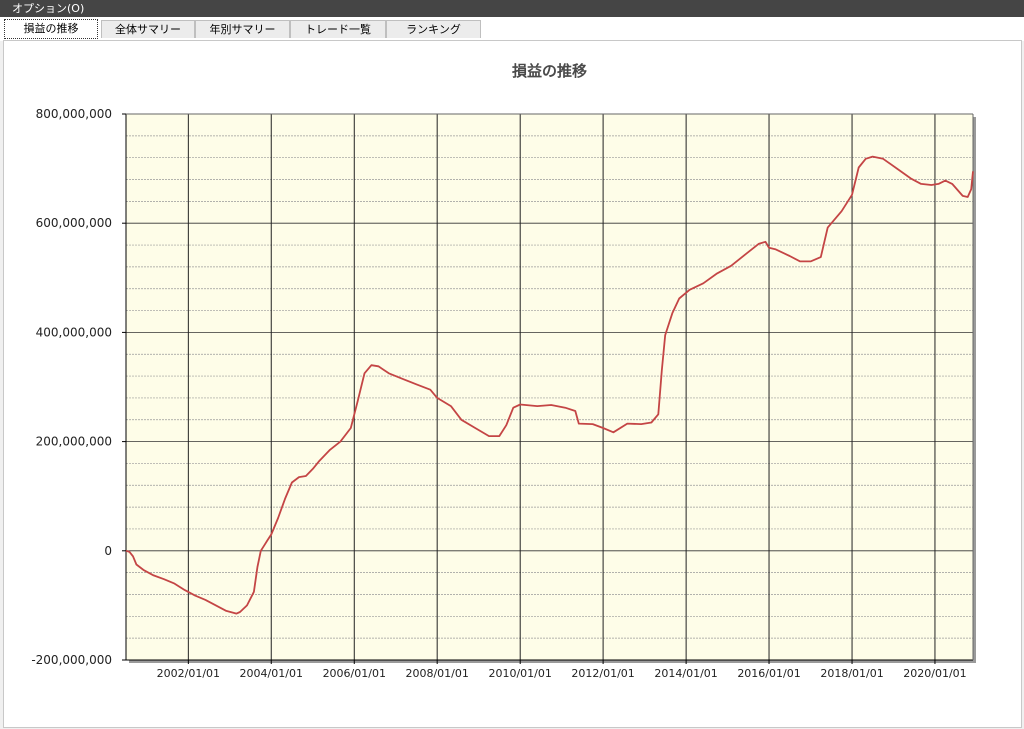  Describe the element at coordinates (74, 114) in the screenshot. I see `y-tick-label: 800,000,000` at that location.